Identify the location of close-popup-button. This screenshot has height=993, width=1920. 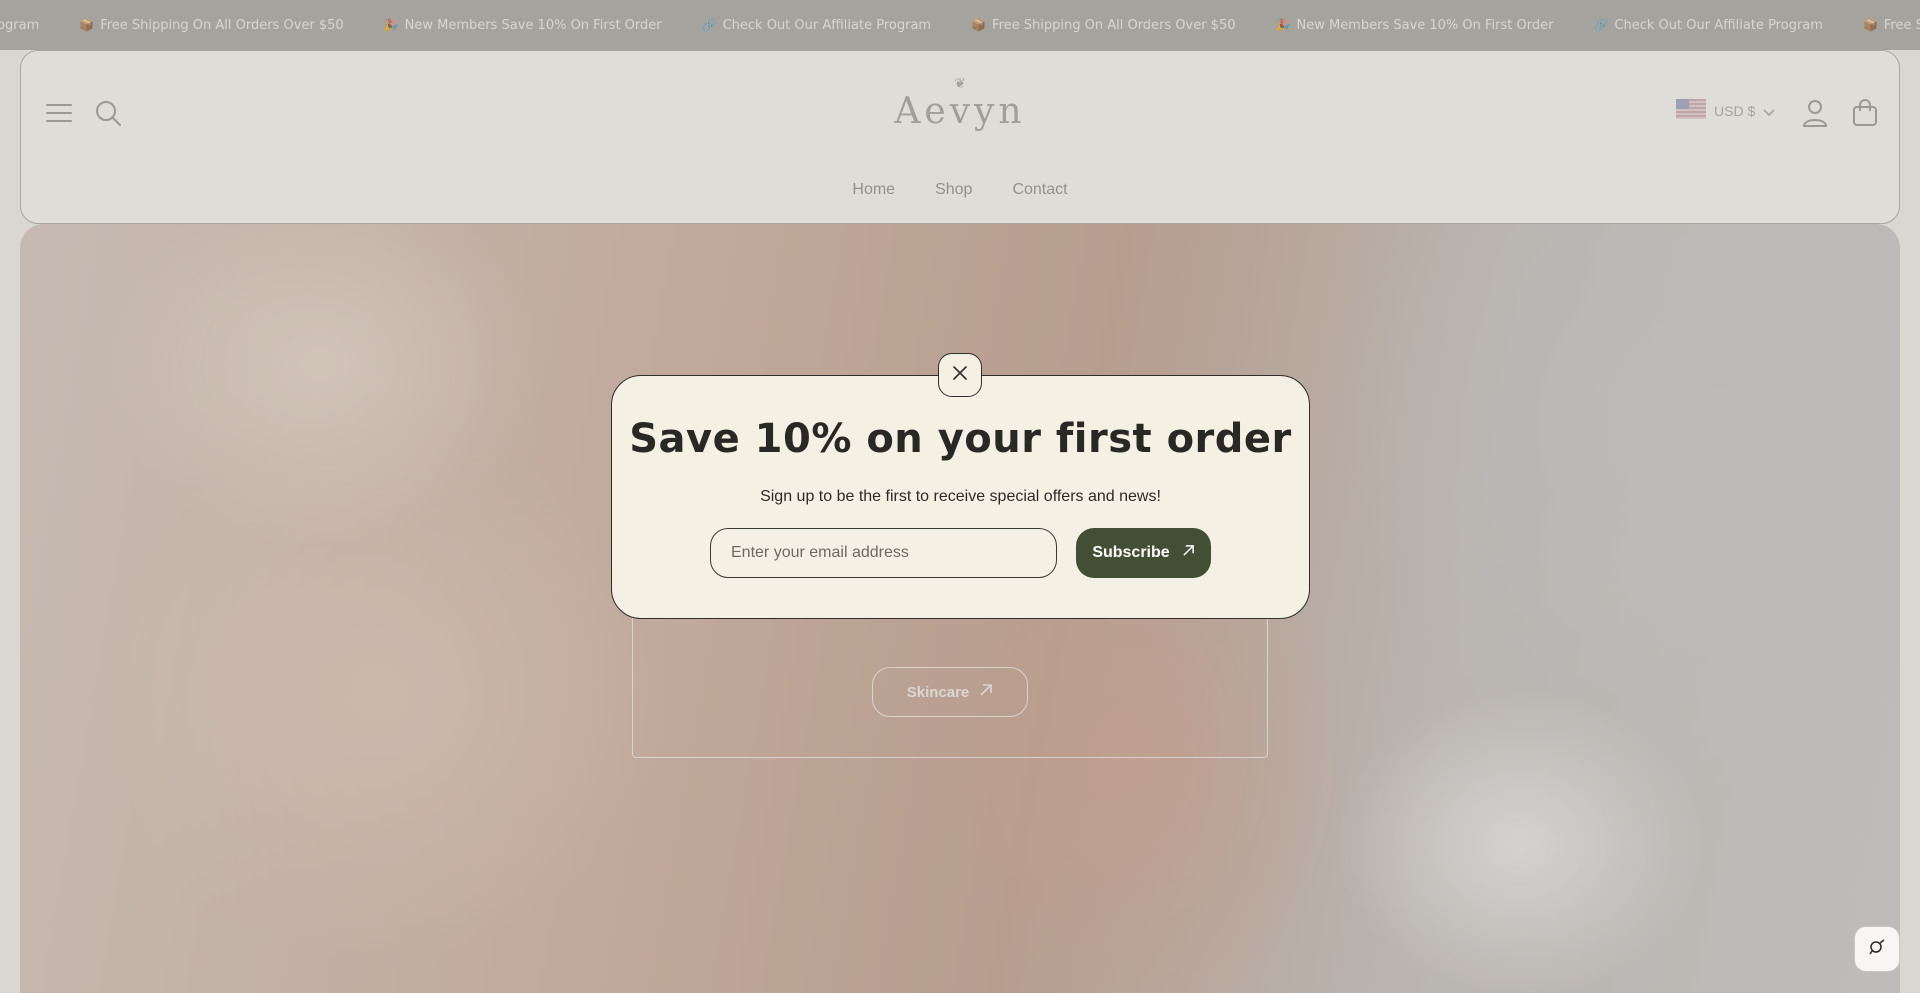
(960, 375).